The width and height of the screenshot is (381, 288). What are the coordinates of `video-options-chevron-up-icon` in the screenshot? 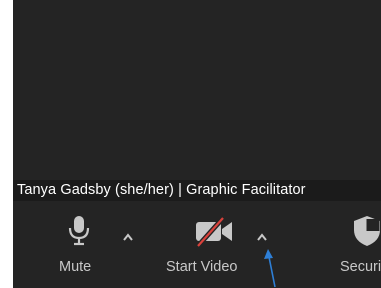 It's located at (262, 234).